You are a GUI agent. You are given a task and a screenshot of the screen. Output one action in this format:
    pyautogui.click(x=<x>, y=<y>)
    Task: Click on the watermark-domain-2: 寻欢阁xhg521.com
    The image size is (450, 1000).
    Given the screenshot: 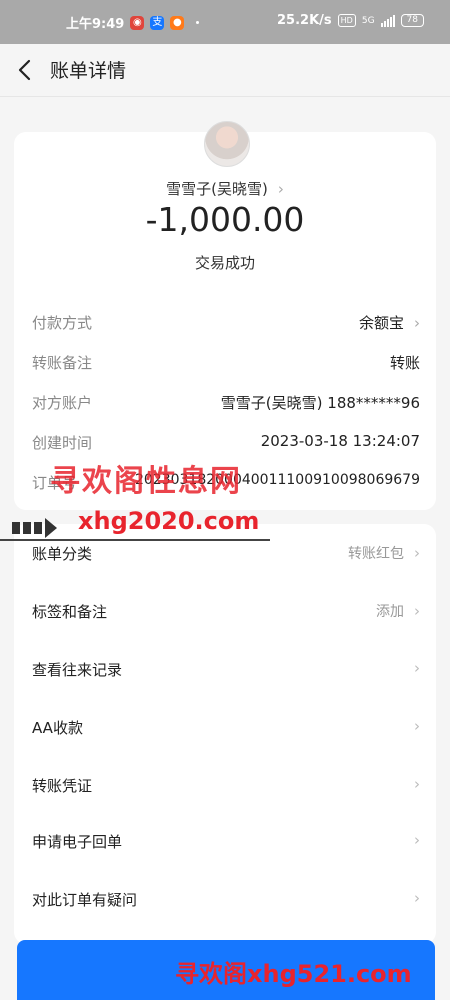 What is the action you would take?
    pyautogui.click(x=293, y=974)
    